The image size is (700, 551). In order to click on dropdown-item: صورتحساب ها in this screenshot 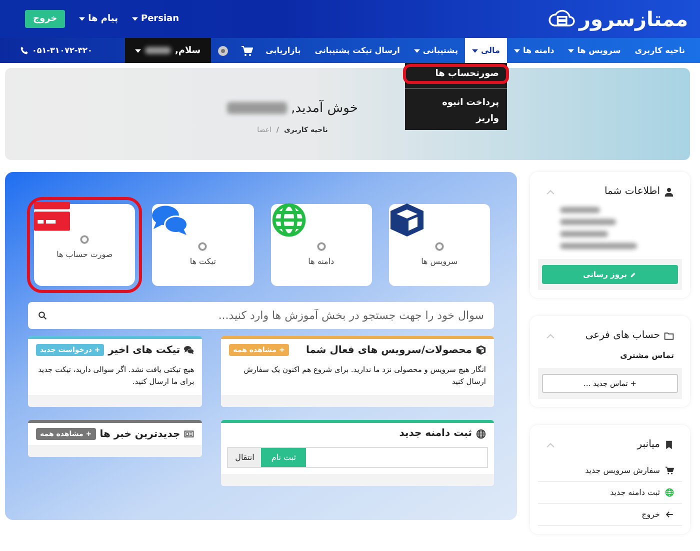, I will do `click(456, 74)`.